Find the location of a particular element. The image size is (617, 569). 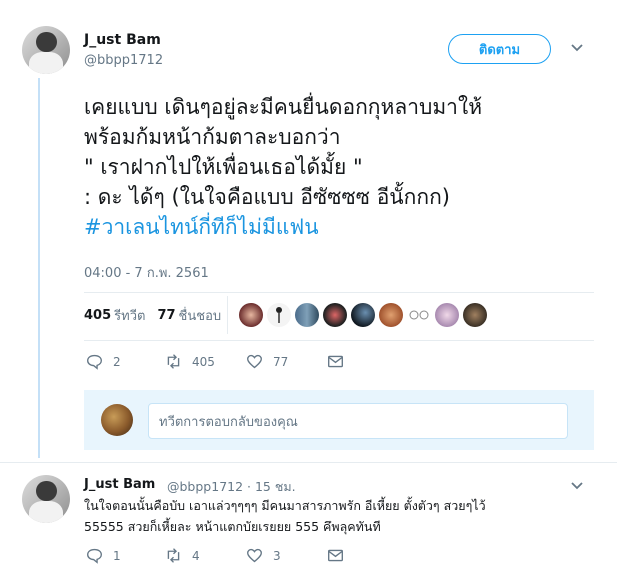

stats-divider is located at coordinates (227, 315).